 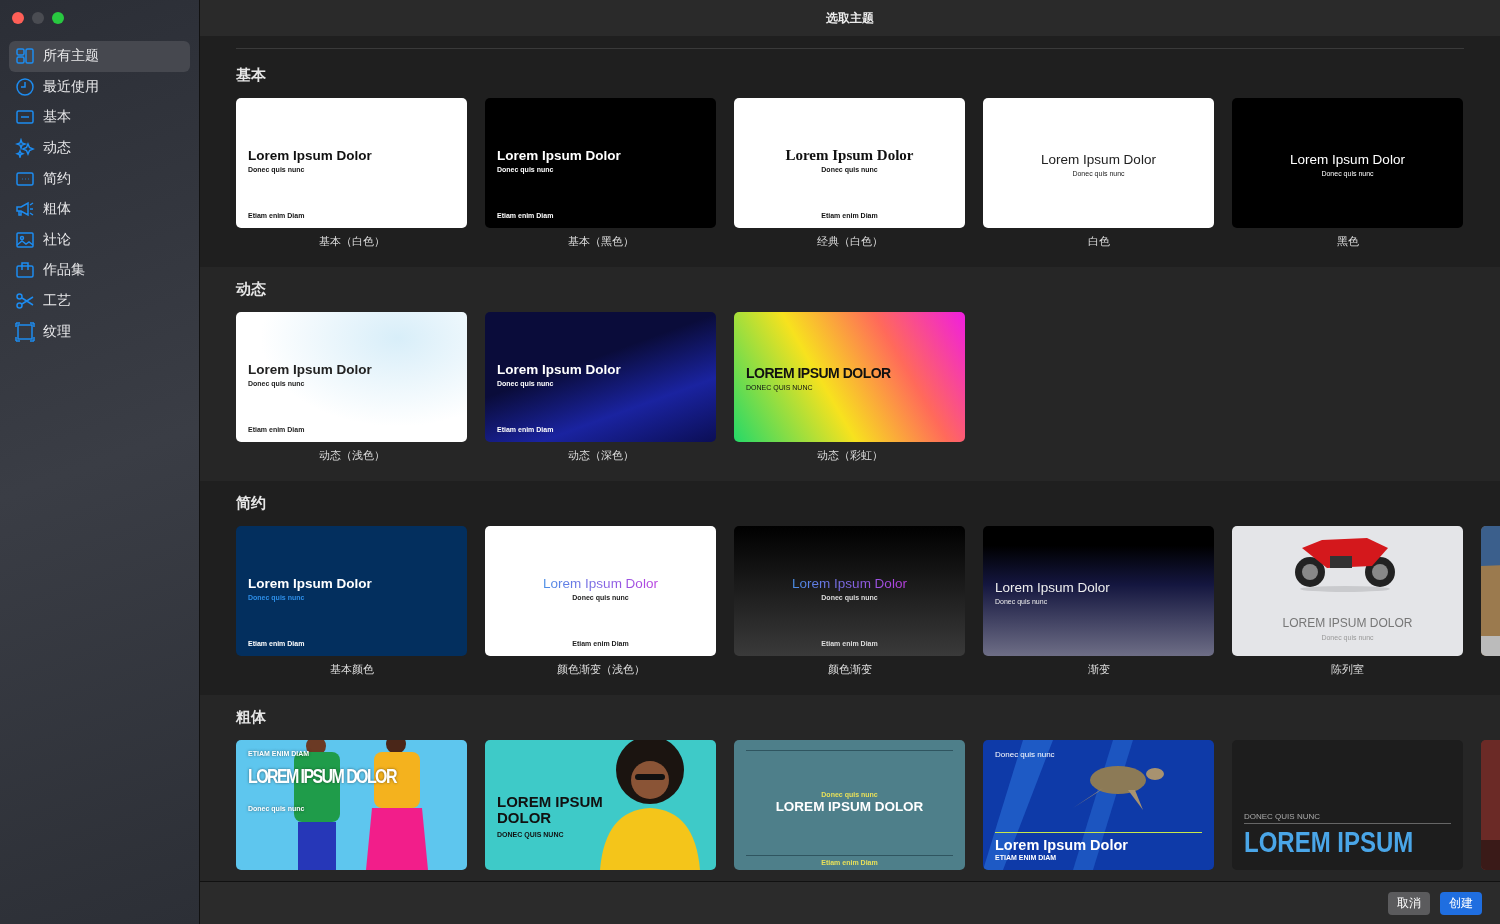 What do you see at coordinates (99, 301) in the screenshot?
I see `sidebar-item: 工艺` at bounding box center [99, 301].